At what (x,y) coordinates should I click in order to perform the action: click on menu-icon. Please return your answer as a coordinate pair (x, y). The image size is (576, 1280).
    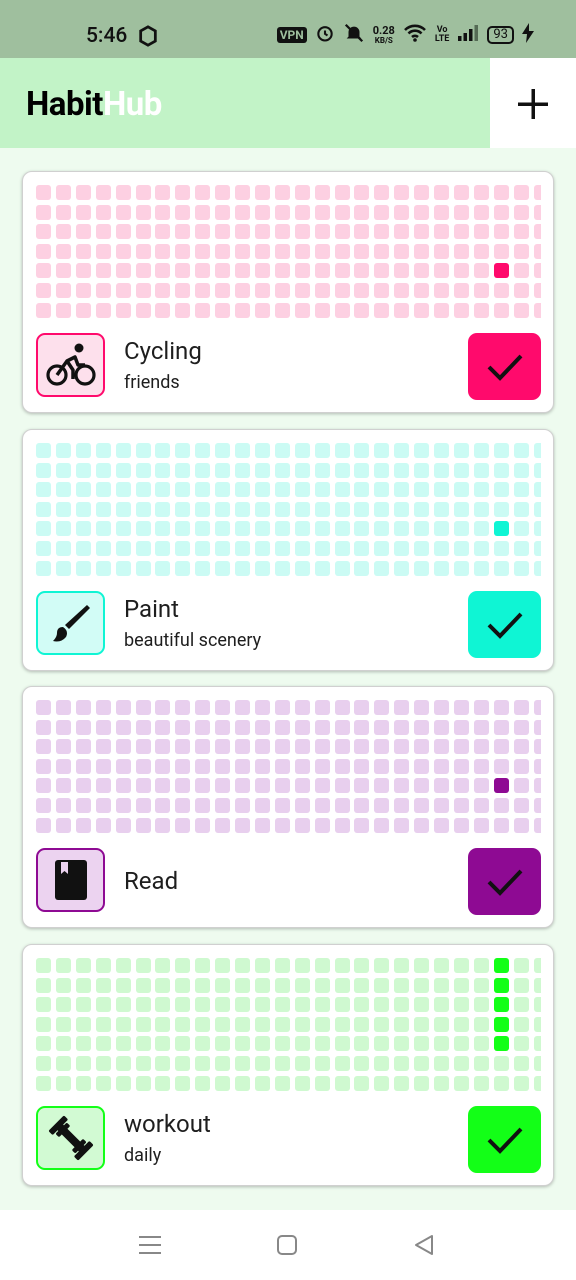
    Looking at the image, I should click on (150, 1245).